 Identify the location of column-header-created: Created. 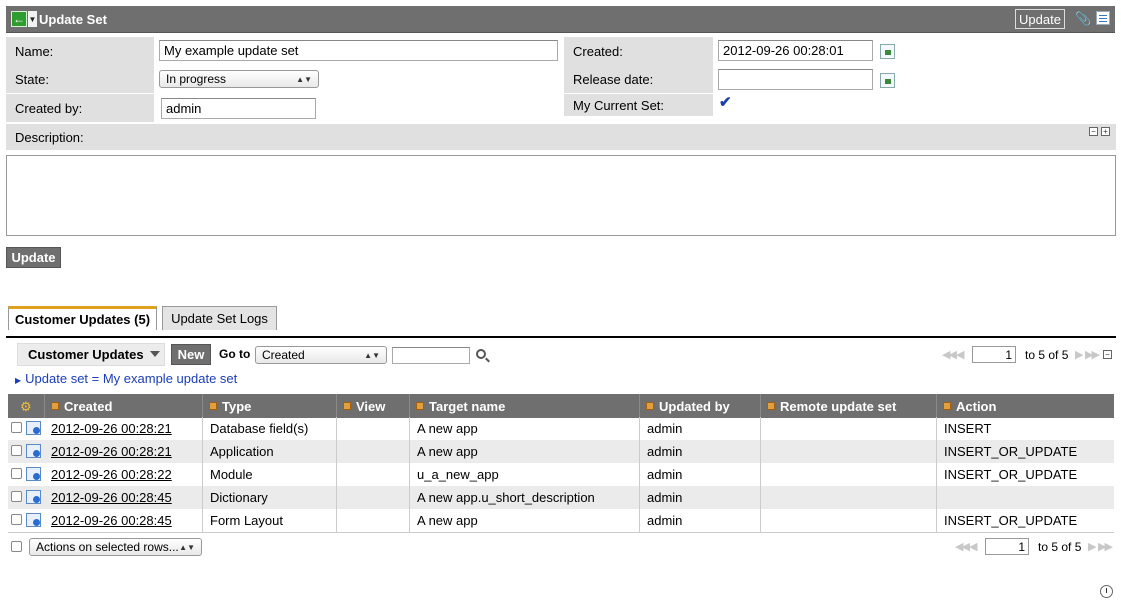
(123, 406).